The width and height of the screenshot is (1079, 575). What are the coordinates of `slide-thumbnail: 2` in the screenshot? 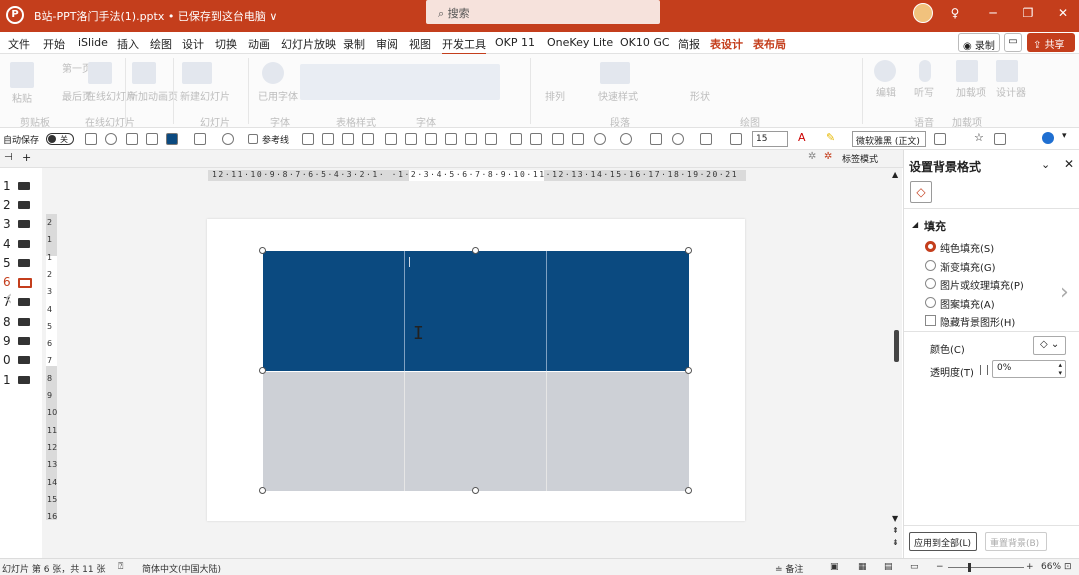 It's located at (21, 206).